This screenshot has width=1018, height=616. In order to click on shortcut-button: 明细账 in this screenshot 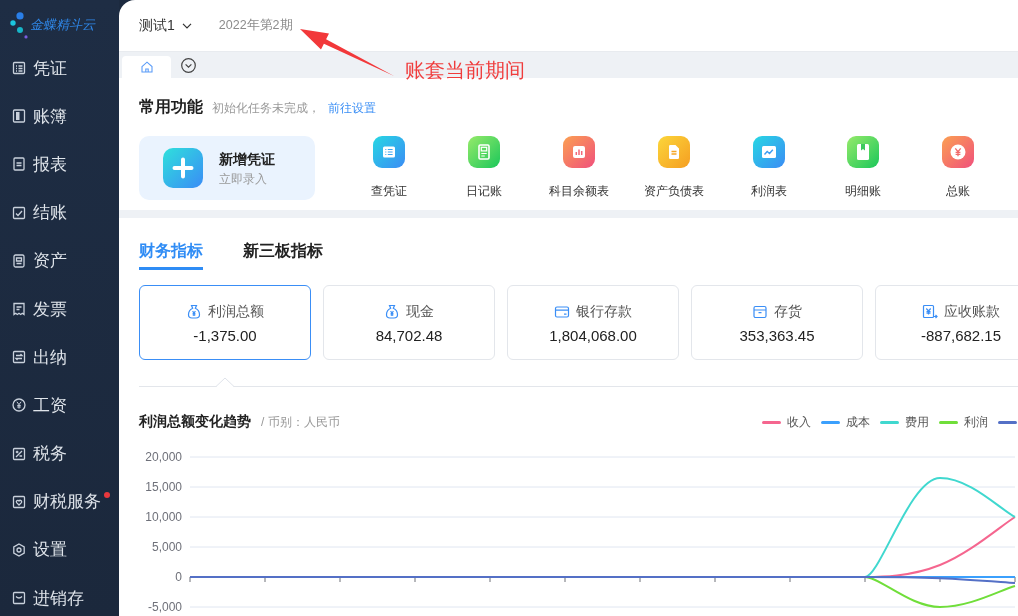, I will do `click(863, 168)`.